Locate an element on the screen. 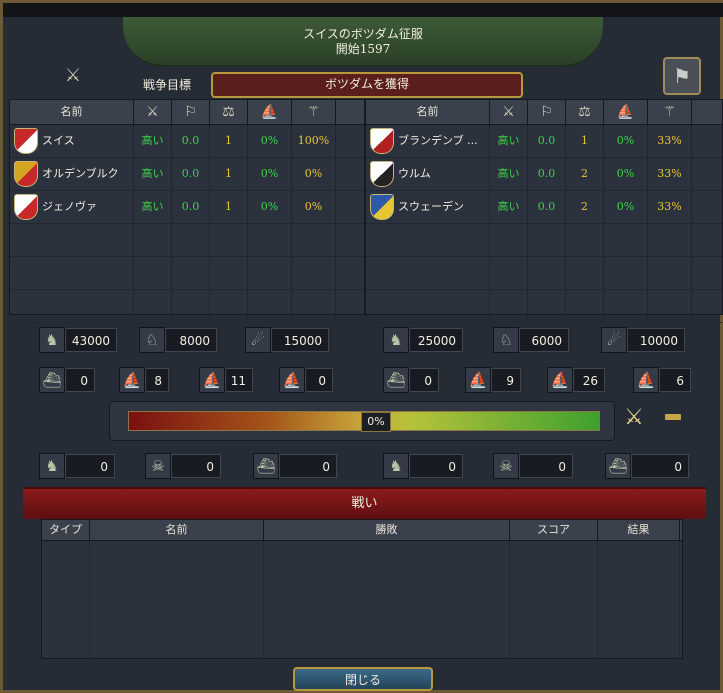 The height and width of the screenshot is (693, 723). attacker-heavy-ships: 0 is located at coordinates (80, 380).